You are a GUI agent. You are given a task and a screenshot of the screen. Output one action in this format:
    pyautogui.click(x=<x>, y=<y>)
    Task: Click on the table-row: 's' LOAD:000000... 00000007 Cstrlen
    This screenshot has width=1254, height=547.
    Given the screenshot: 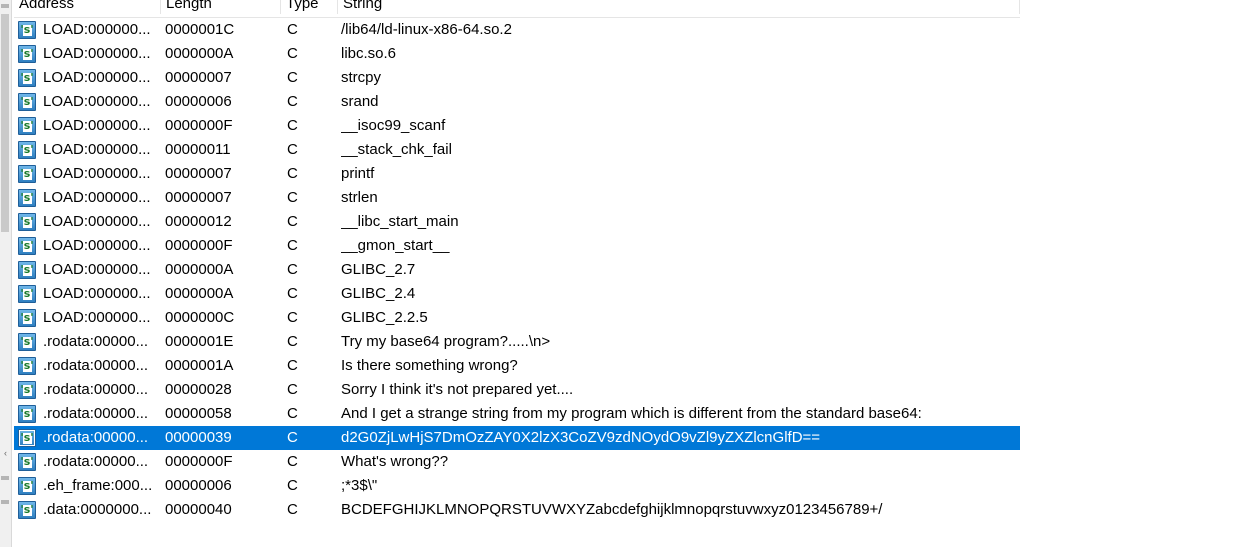 What is the action you would take?
    pyautogui.click(x=517, y=198)
    